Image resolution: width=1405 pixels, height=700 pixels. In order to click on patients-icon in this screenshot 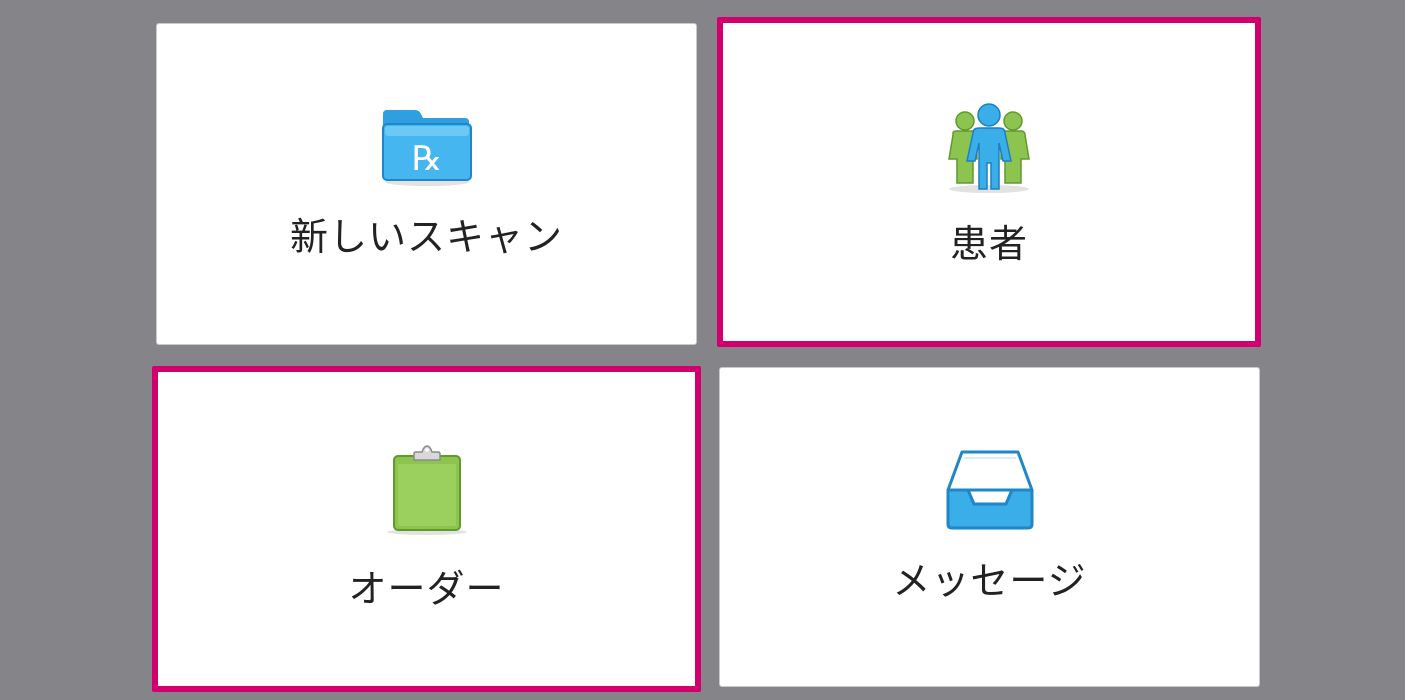, I will do `click(989, 151)`.